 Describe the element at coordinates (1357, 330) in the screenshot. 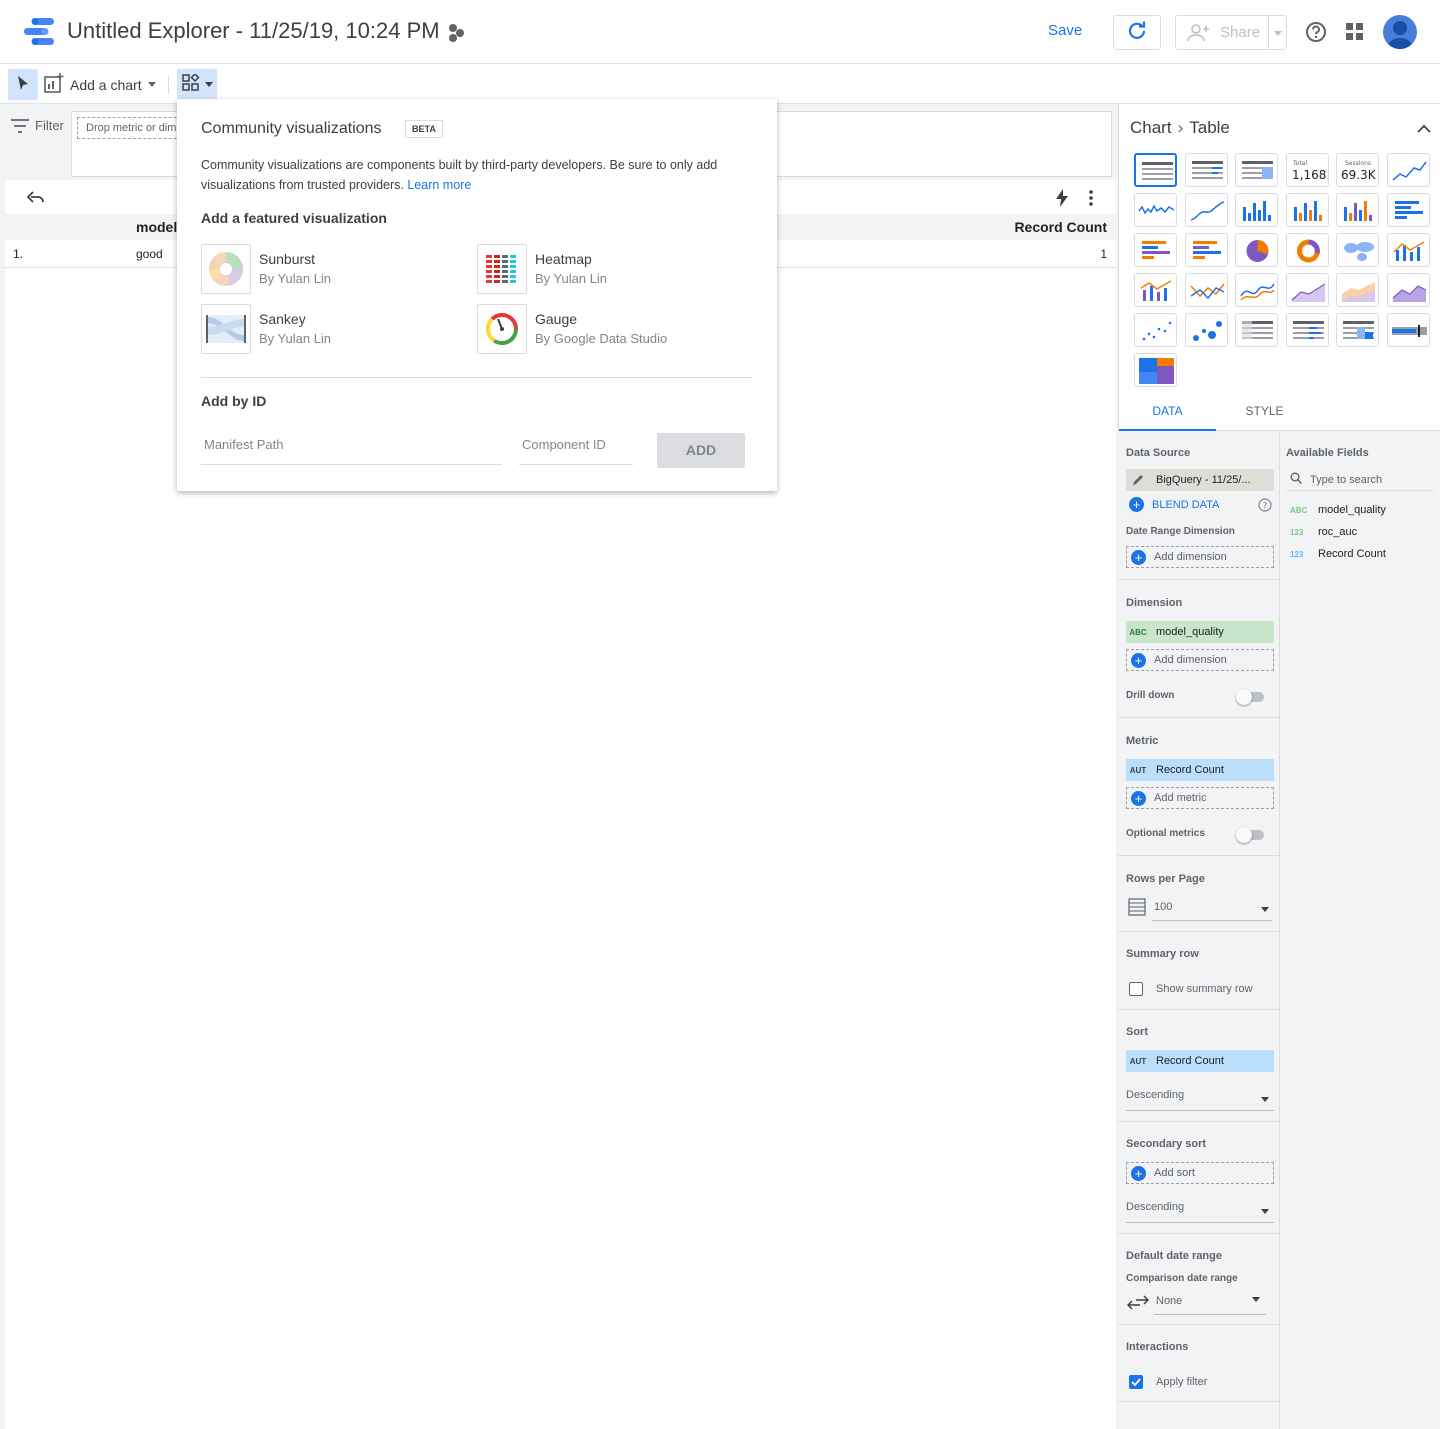

I see `pivot-table-heatmap-icon` at that location.